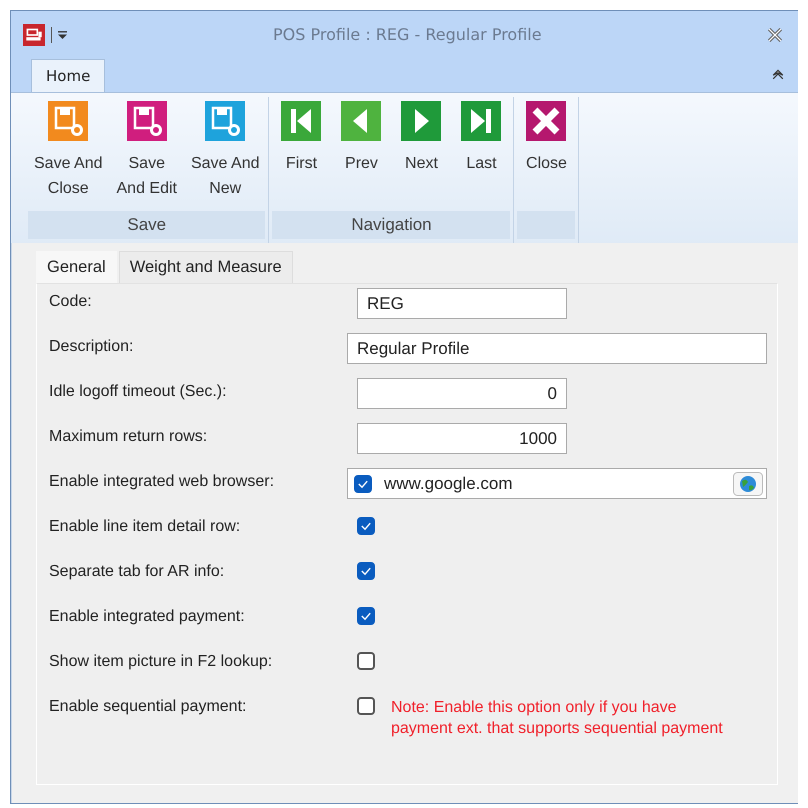  I want to click on field-label: Enable line item detail row:, so click(145, 526).